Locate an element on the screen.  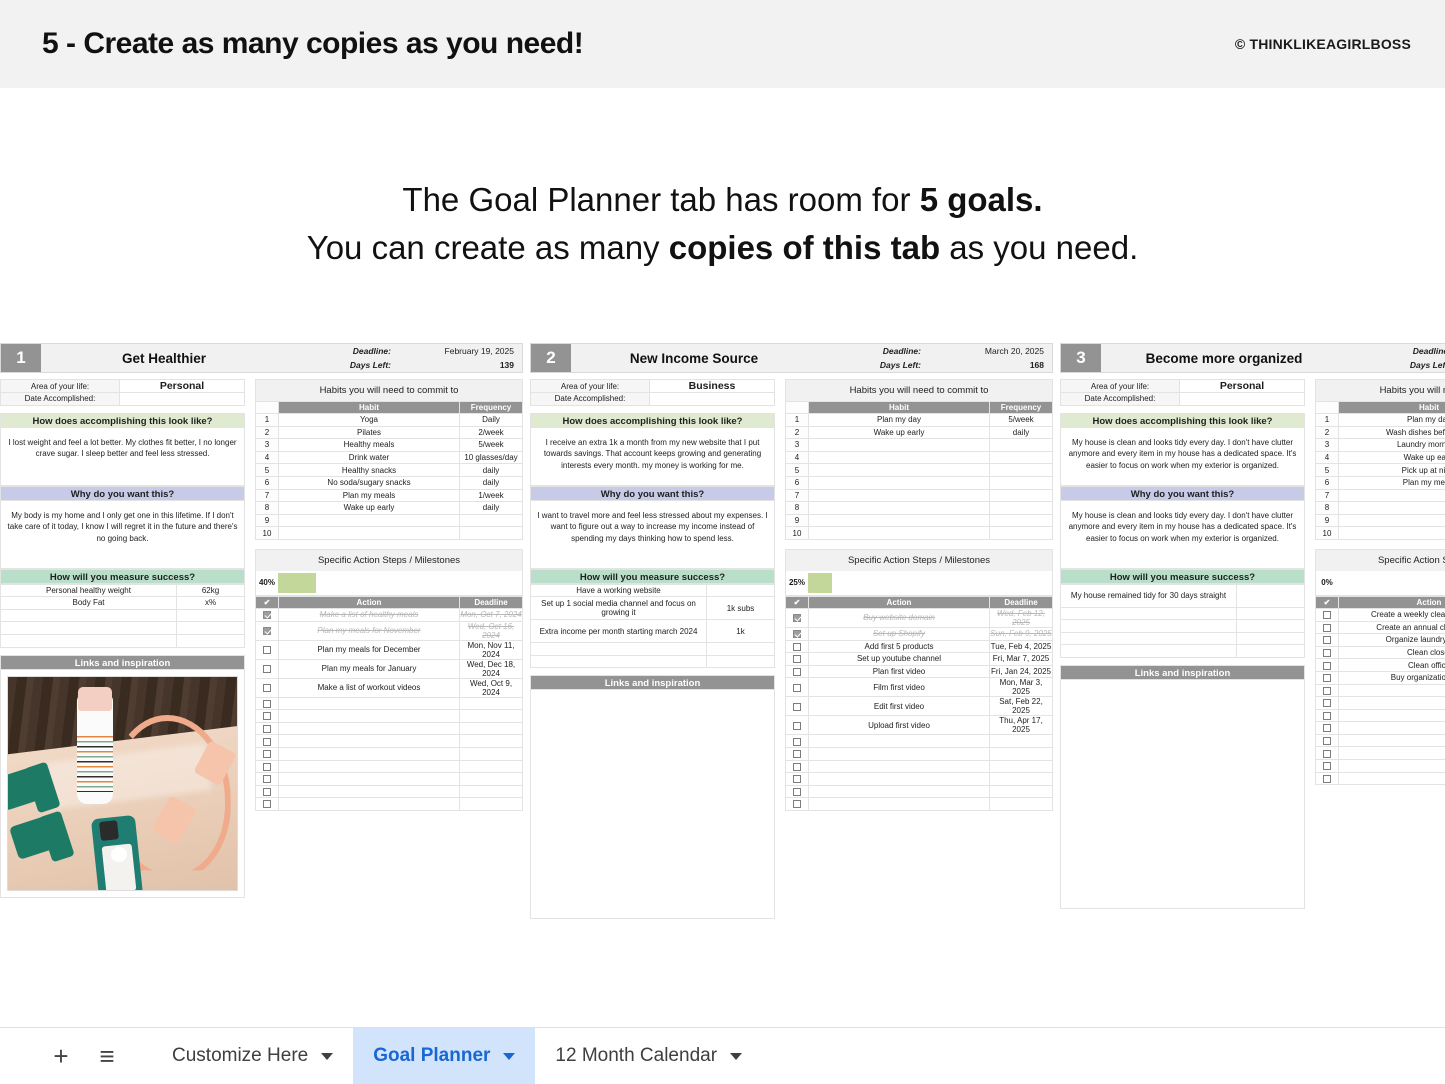
measure-name: Have a working website is located at coordinates (618, 590).